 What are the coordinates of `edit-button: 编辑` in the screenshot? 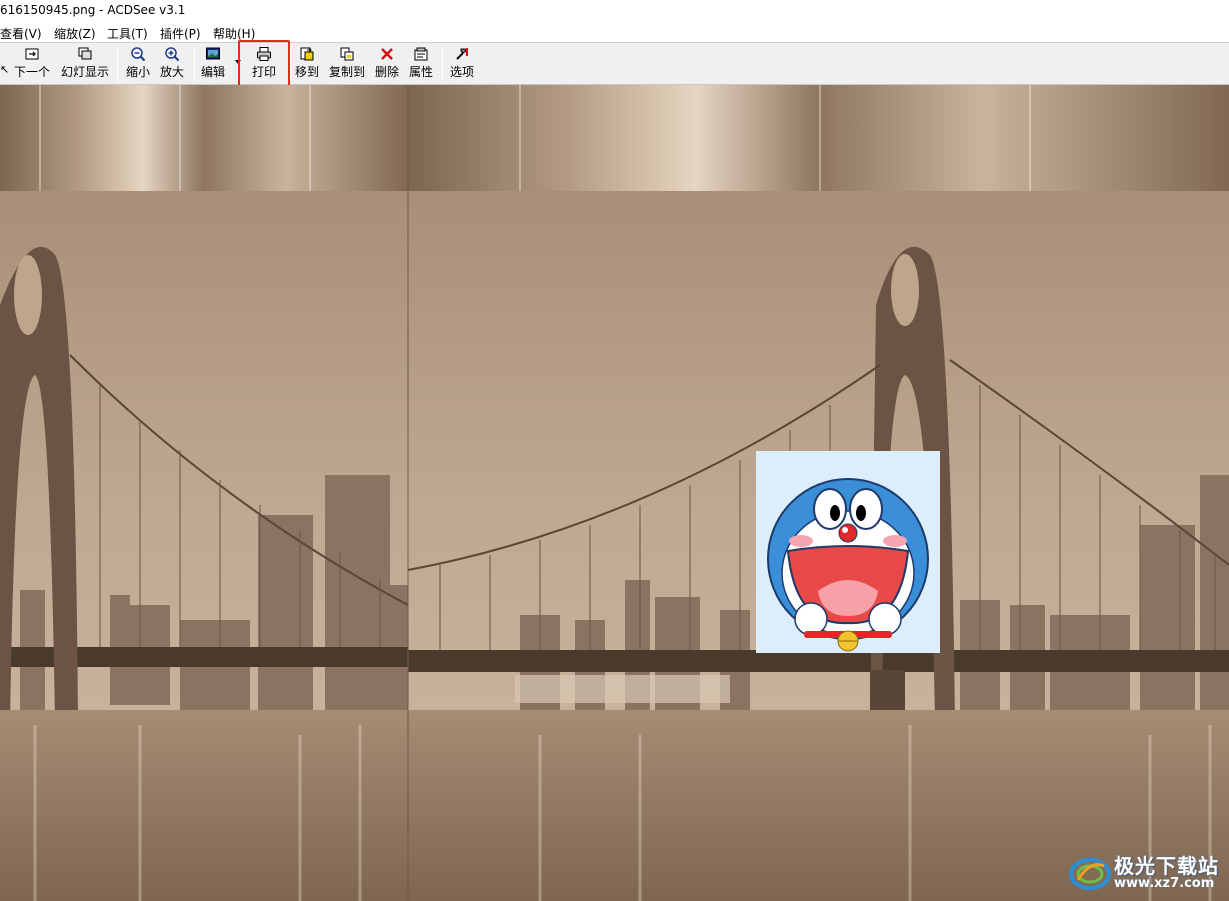 It's located at (213, 65).